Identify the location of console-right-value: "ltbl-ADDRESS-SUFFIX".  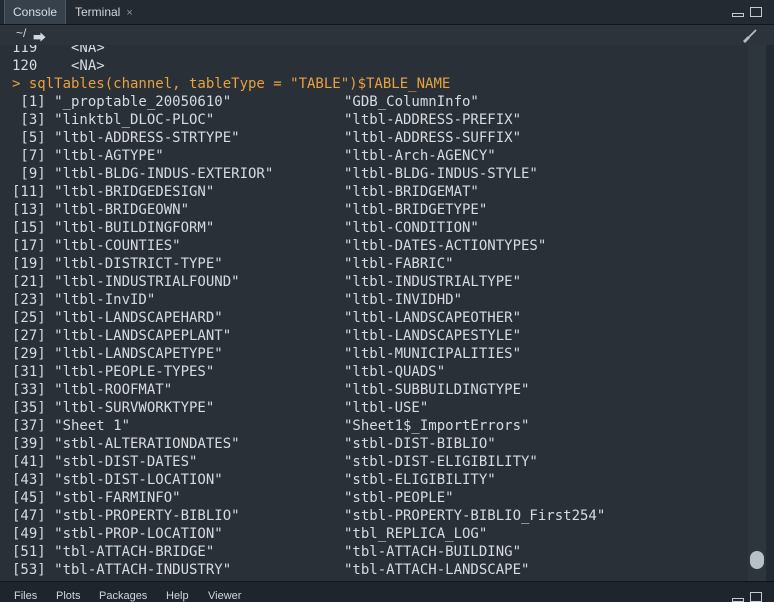
(433, 138).